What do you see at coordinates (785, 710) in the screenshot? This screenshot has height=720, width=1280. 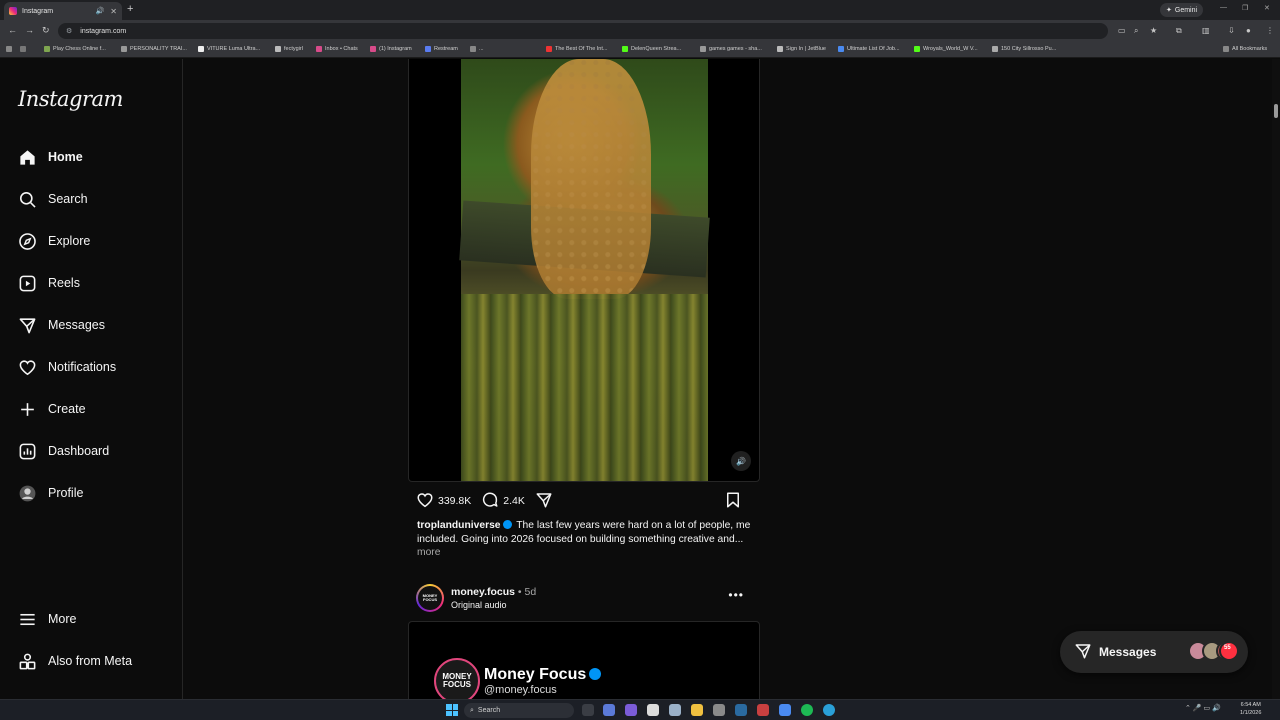 I see `chrome-icon` at bounding box center [785, 710].